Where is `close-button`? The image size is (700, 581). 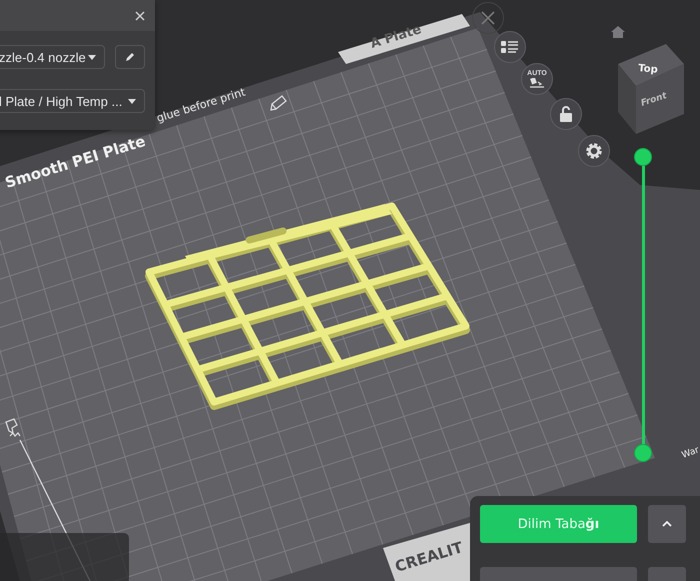
close-button is located at coordinates (140, 15).